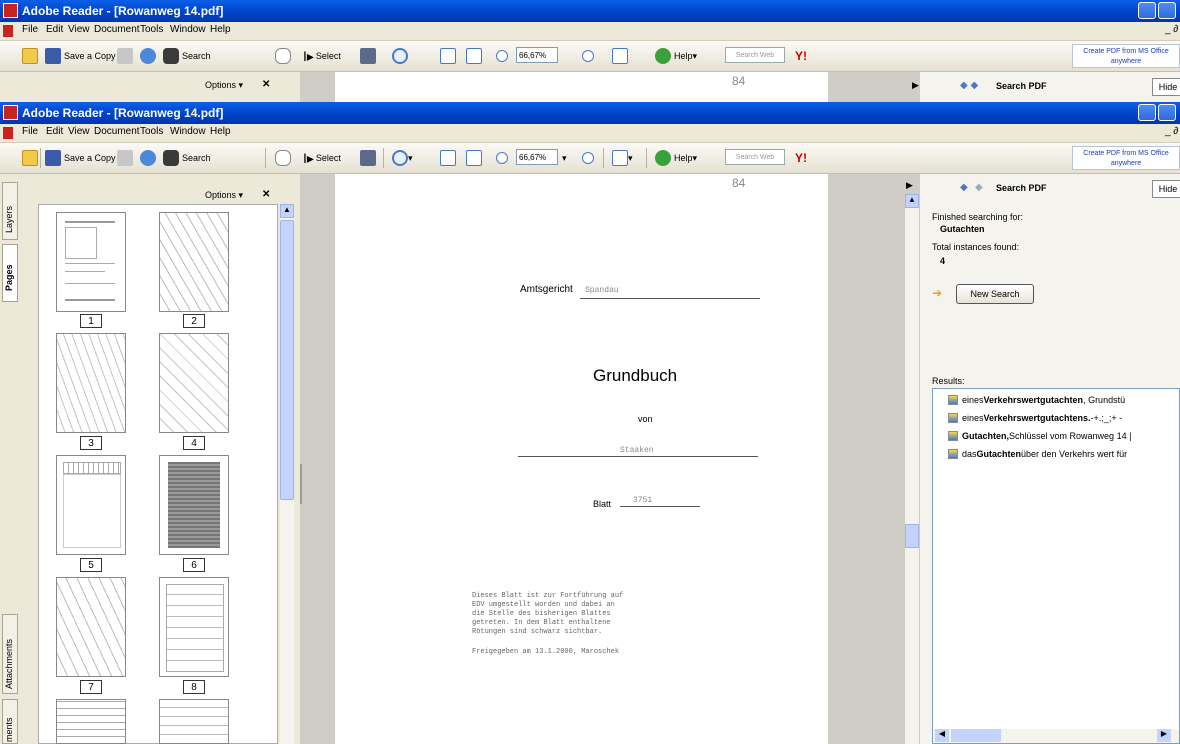  What do you see at coordinates (30, 29) in the screenshot?
I see `back-menu-file: File` at bounding box center [30, 29].